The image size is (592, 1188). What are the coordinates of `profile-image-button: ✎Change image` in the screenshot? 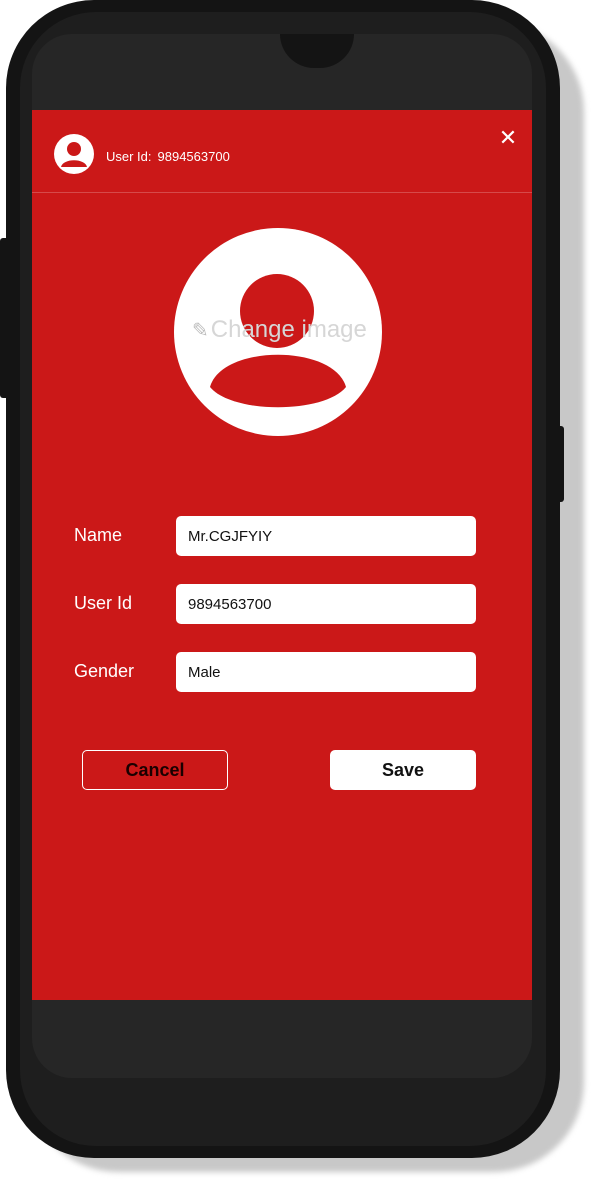 It's located at (278, 332).